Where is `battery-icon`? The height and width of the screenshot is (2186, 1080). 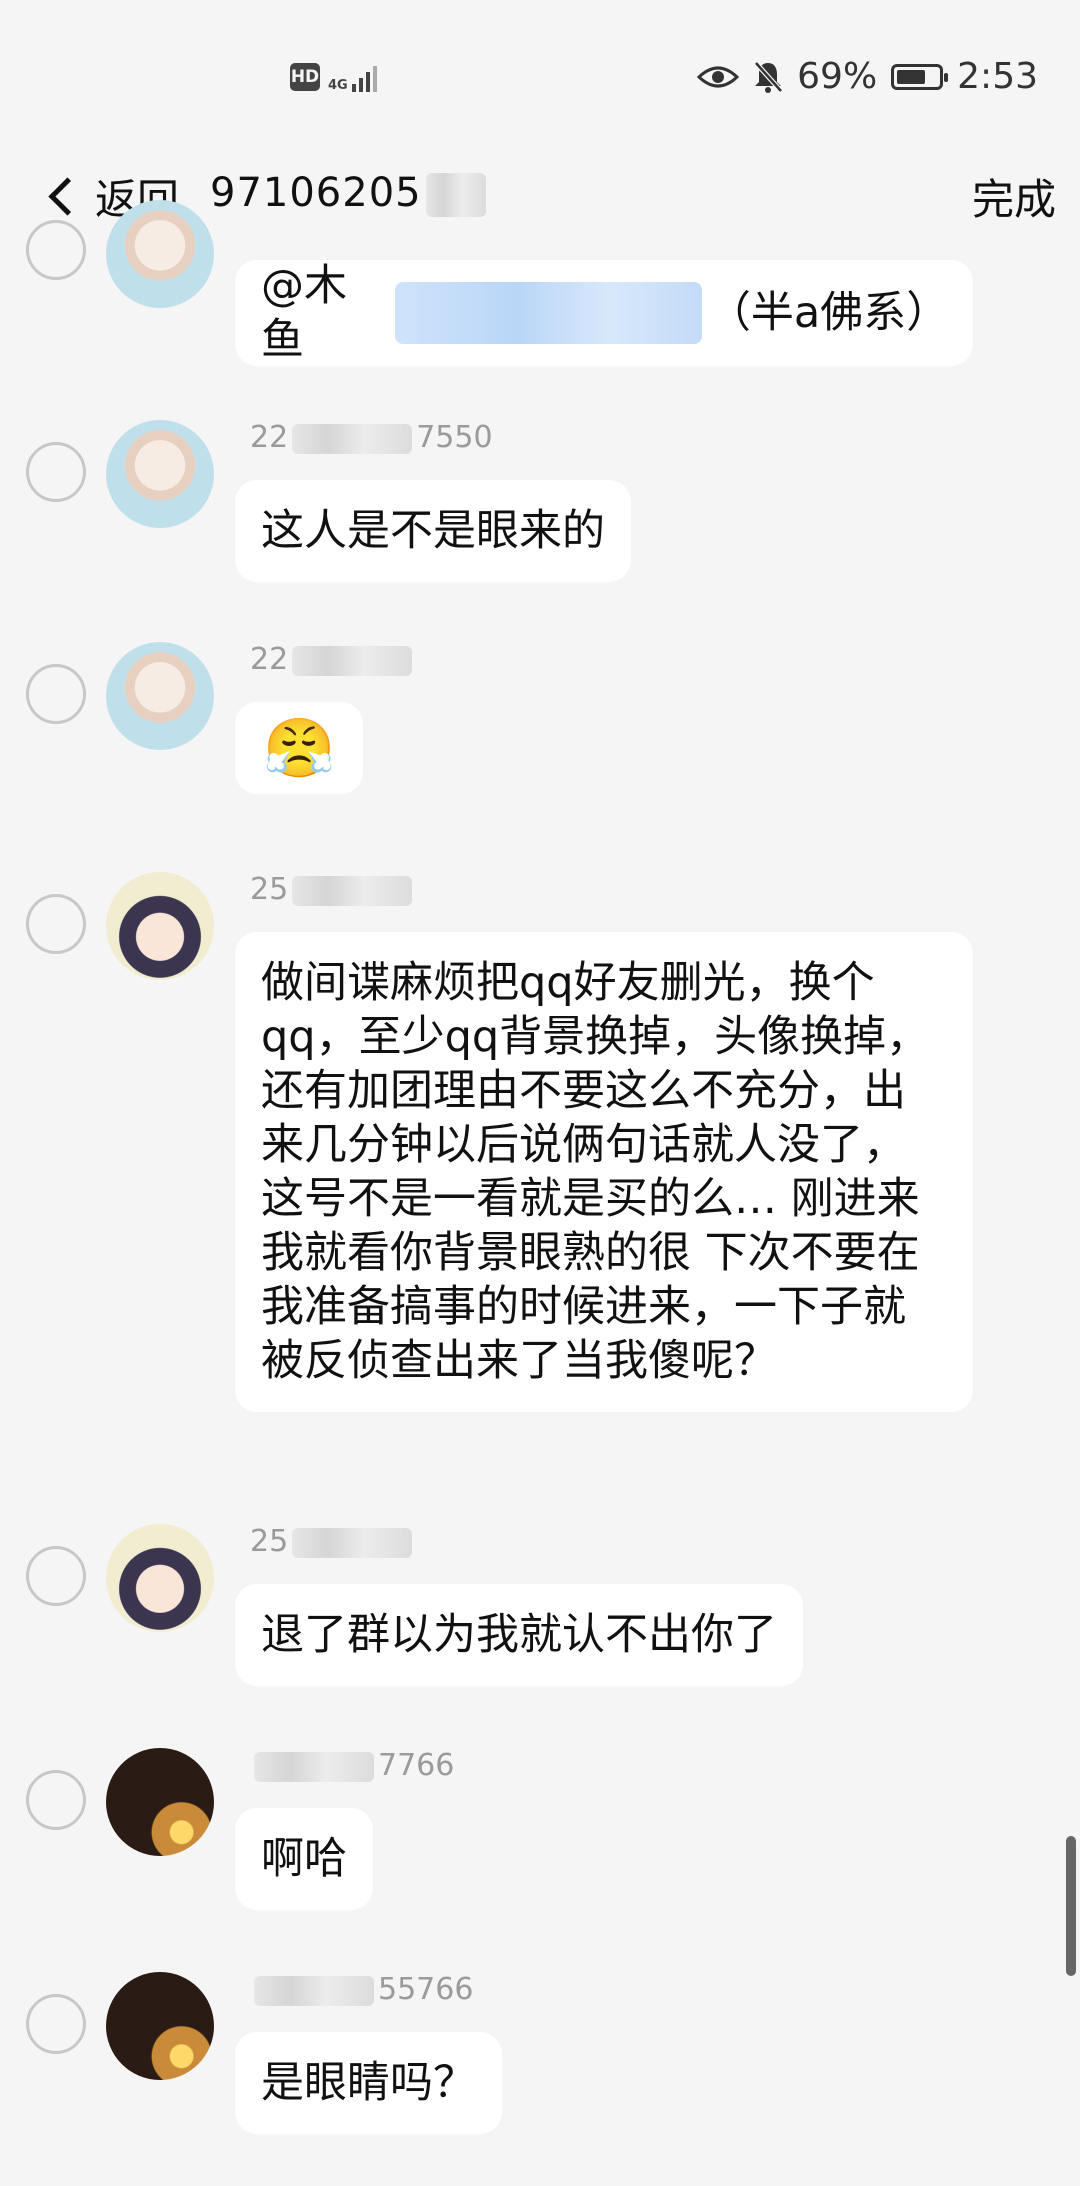 battery-icon is located at coordinates (920, 76).